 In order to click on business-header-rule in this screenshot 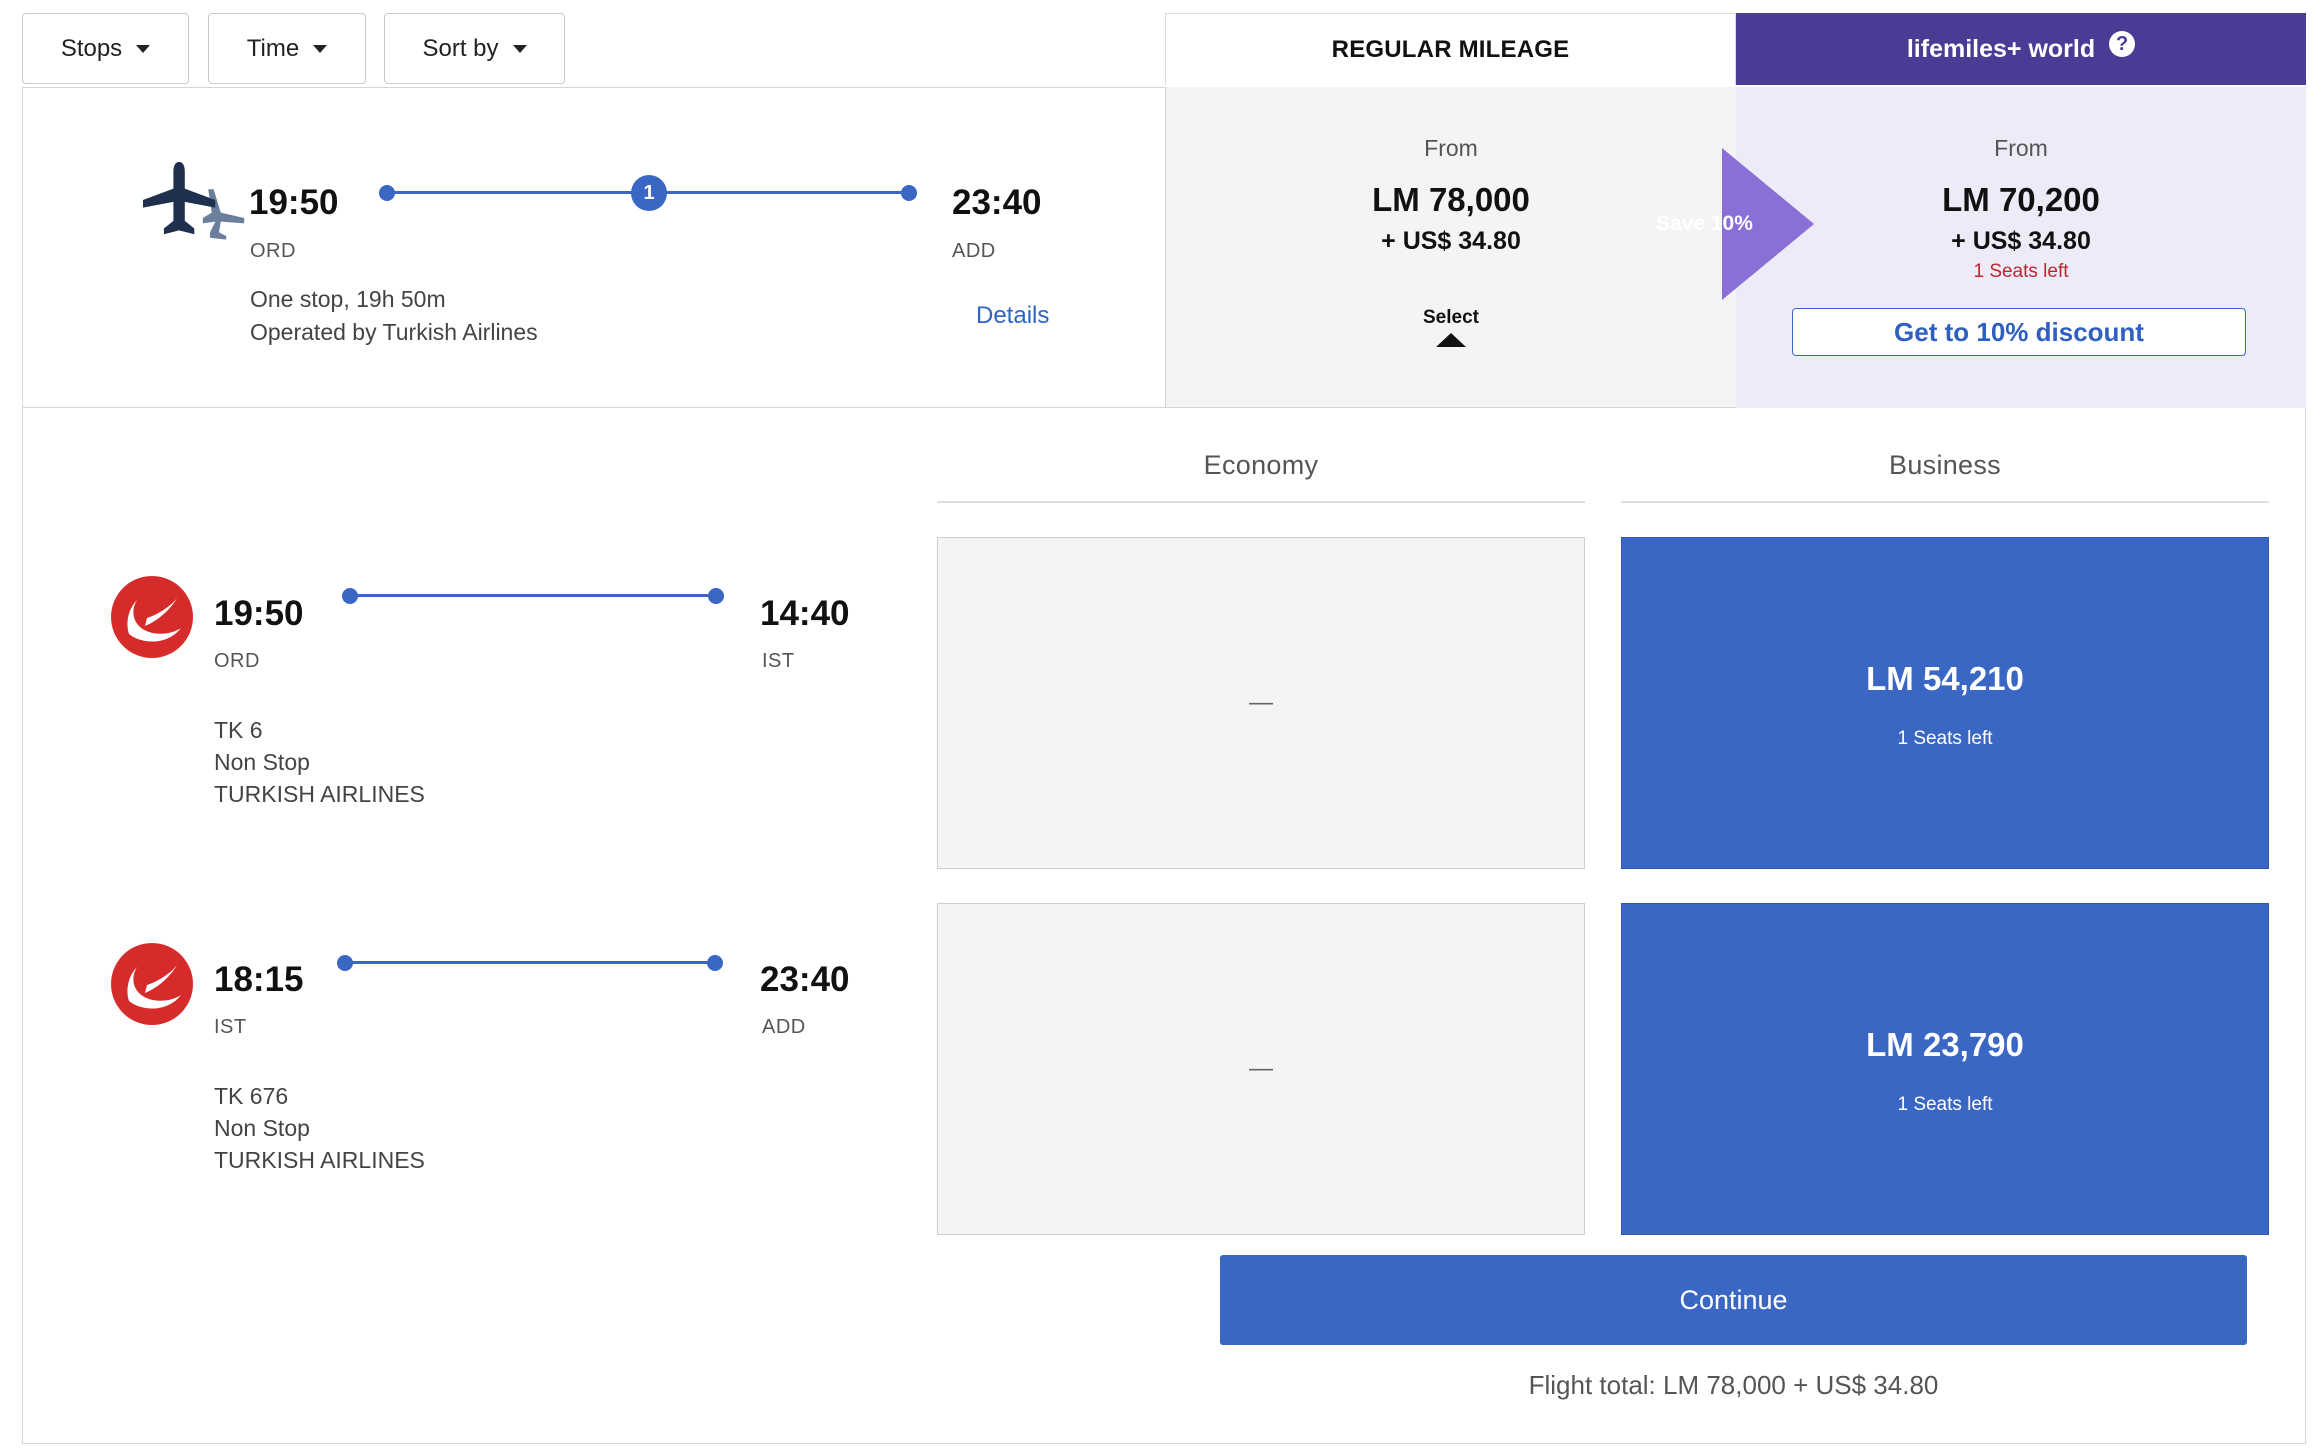, I will do `click(1945, 502)`.